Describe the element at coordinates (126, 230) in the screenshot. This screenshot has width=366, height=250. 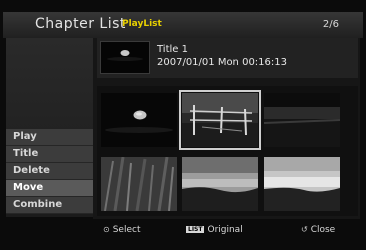
I see `footer-select-label: Select` at that location.